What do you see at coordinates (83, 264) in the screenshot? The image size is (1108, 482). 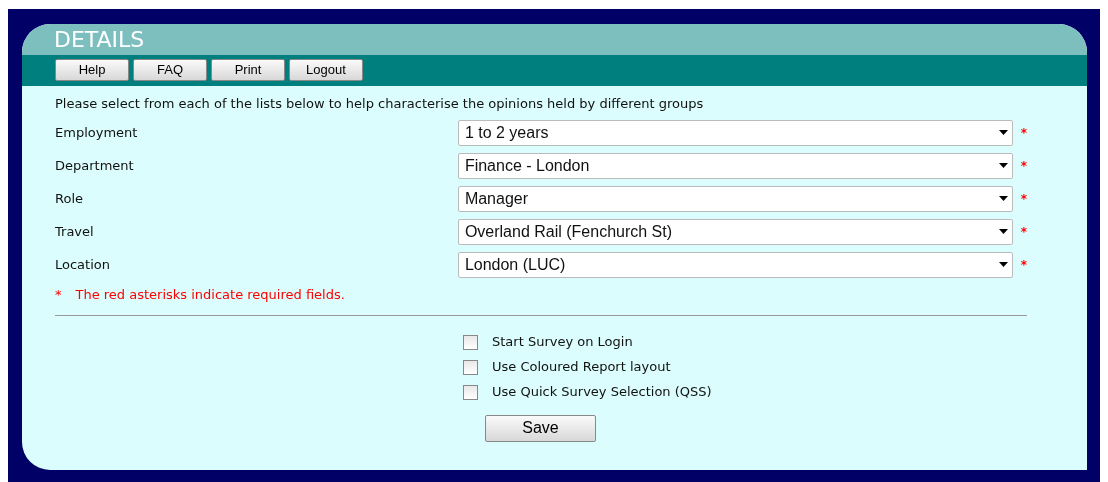 I see `field-label: Location` at bounding box center [83, 264].